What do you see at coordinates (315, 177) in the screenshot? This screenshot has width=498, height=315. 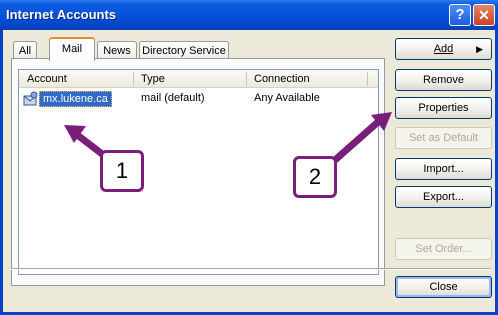 I see `callout-2: 2` at bounding box center [315, 177].